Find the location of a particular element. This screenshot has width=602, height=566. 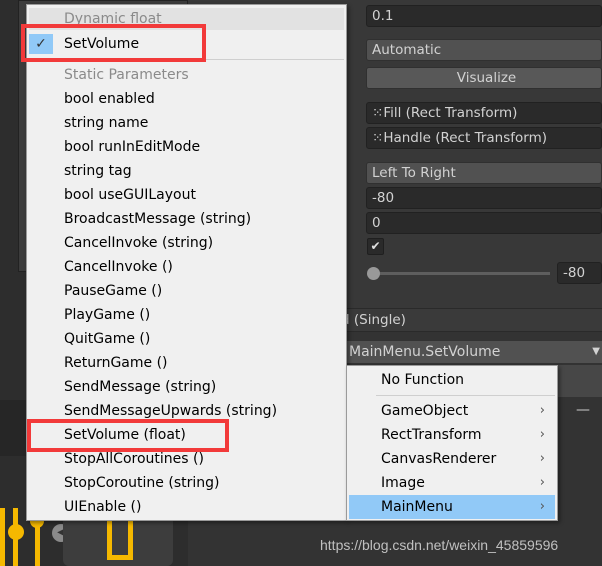

menu-item: PauseGame () is located at coordinates (186, 291).